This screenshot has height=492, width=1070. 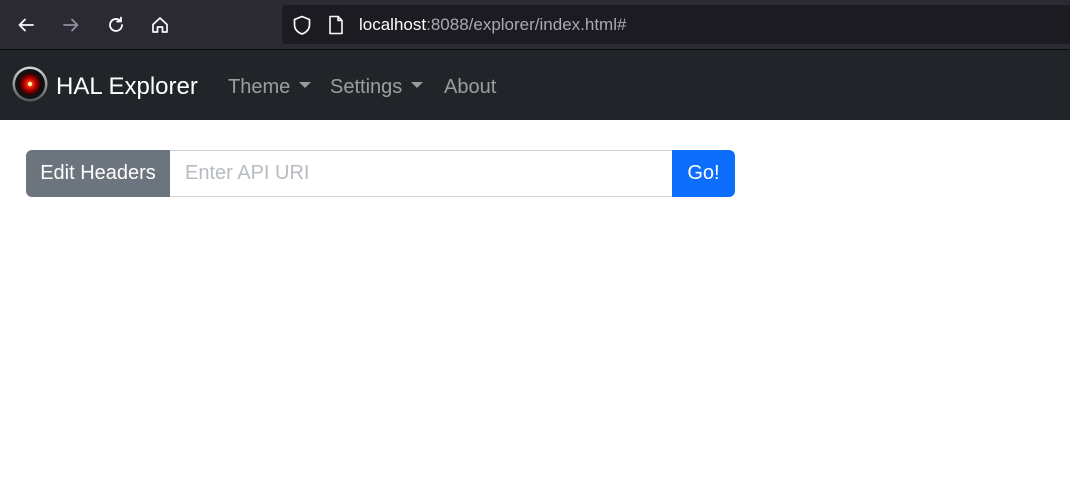 I want to click on nav-settings-dropdown: Settings, so click(x=377, y=87).